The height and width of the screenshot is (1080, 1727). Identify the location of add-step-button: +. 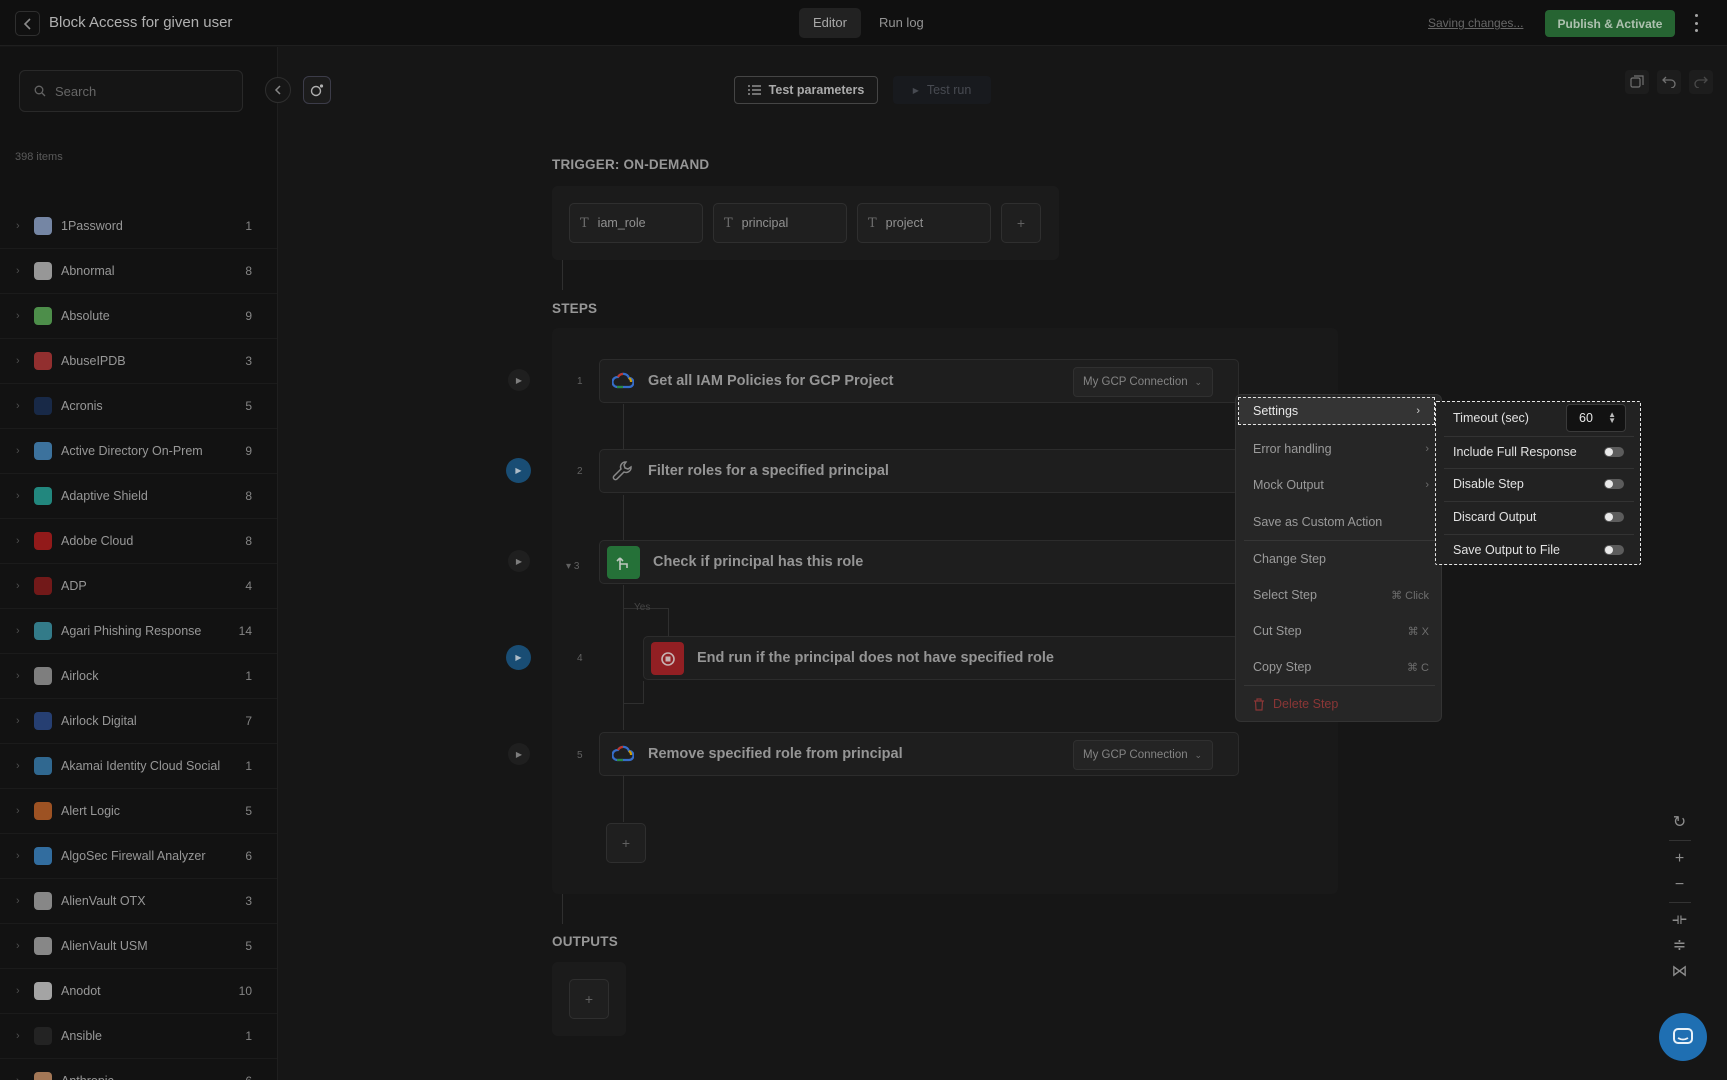
(626, 843).